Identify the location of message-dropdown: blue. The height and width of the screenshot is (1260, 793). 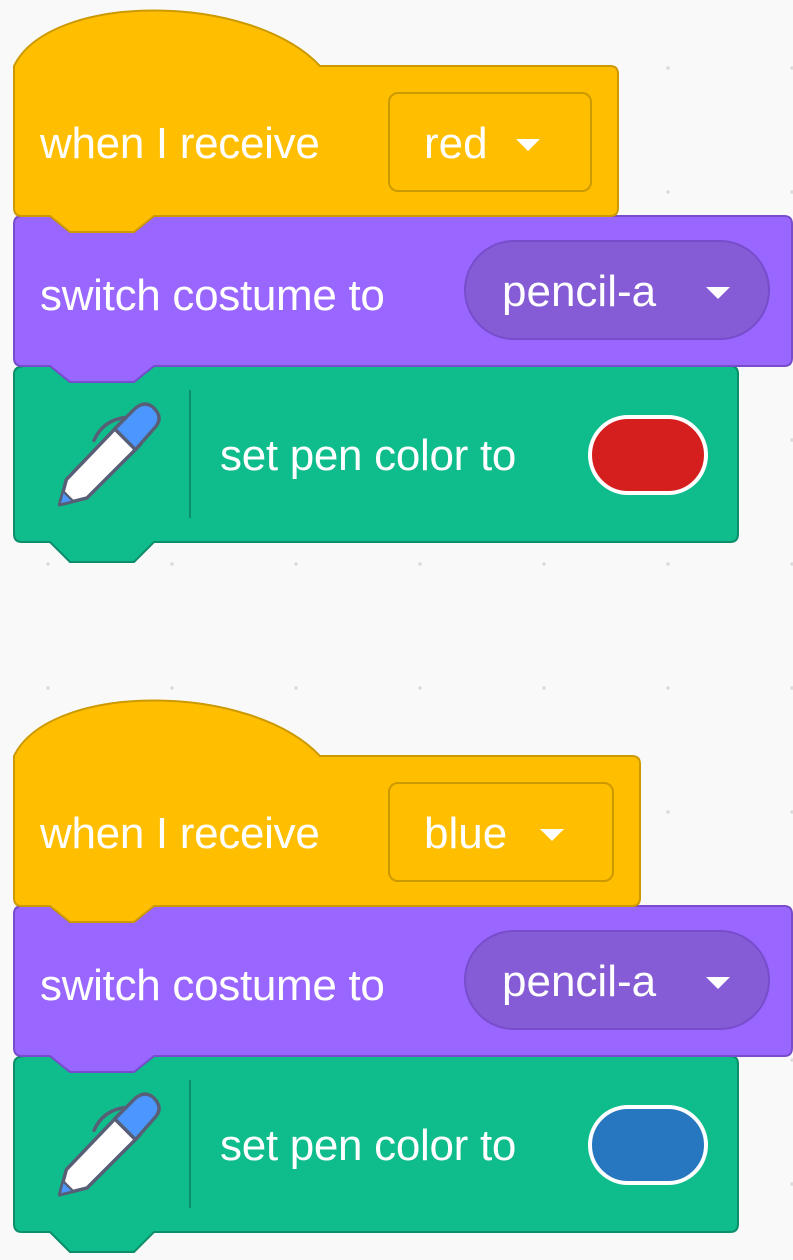
(501, 832).